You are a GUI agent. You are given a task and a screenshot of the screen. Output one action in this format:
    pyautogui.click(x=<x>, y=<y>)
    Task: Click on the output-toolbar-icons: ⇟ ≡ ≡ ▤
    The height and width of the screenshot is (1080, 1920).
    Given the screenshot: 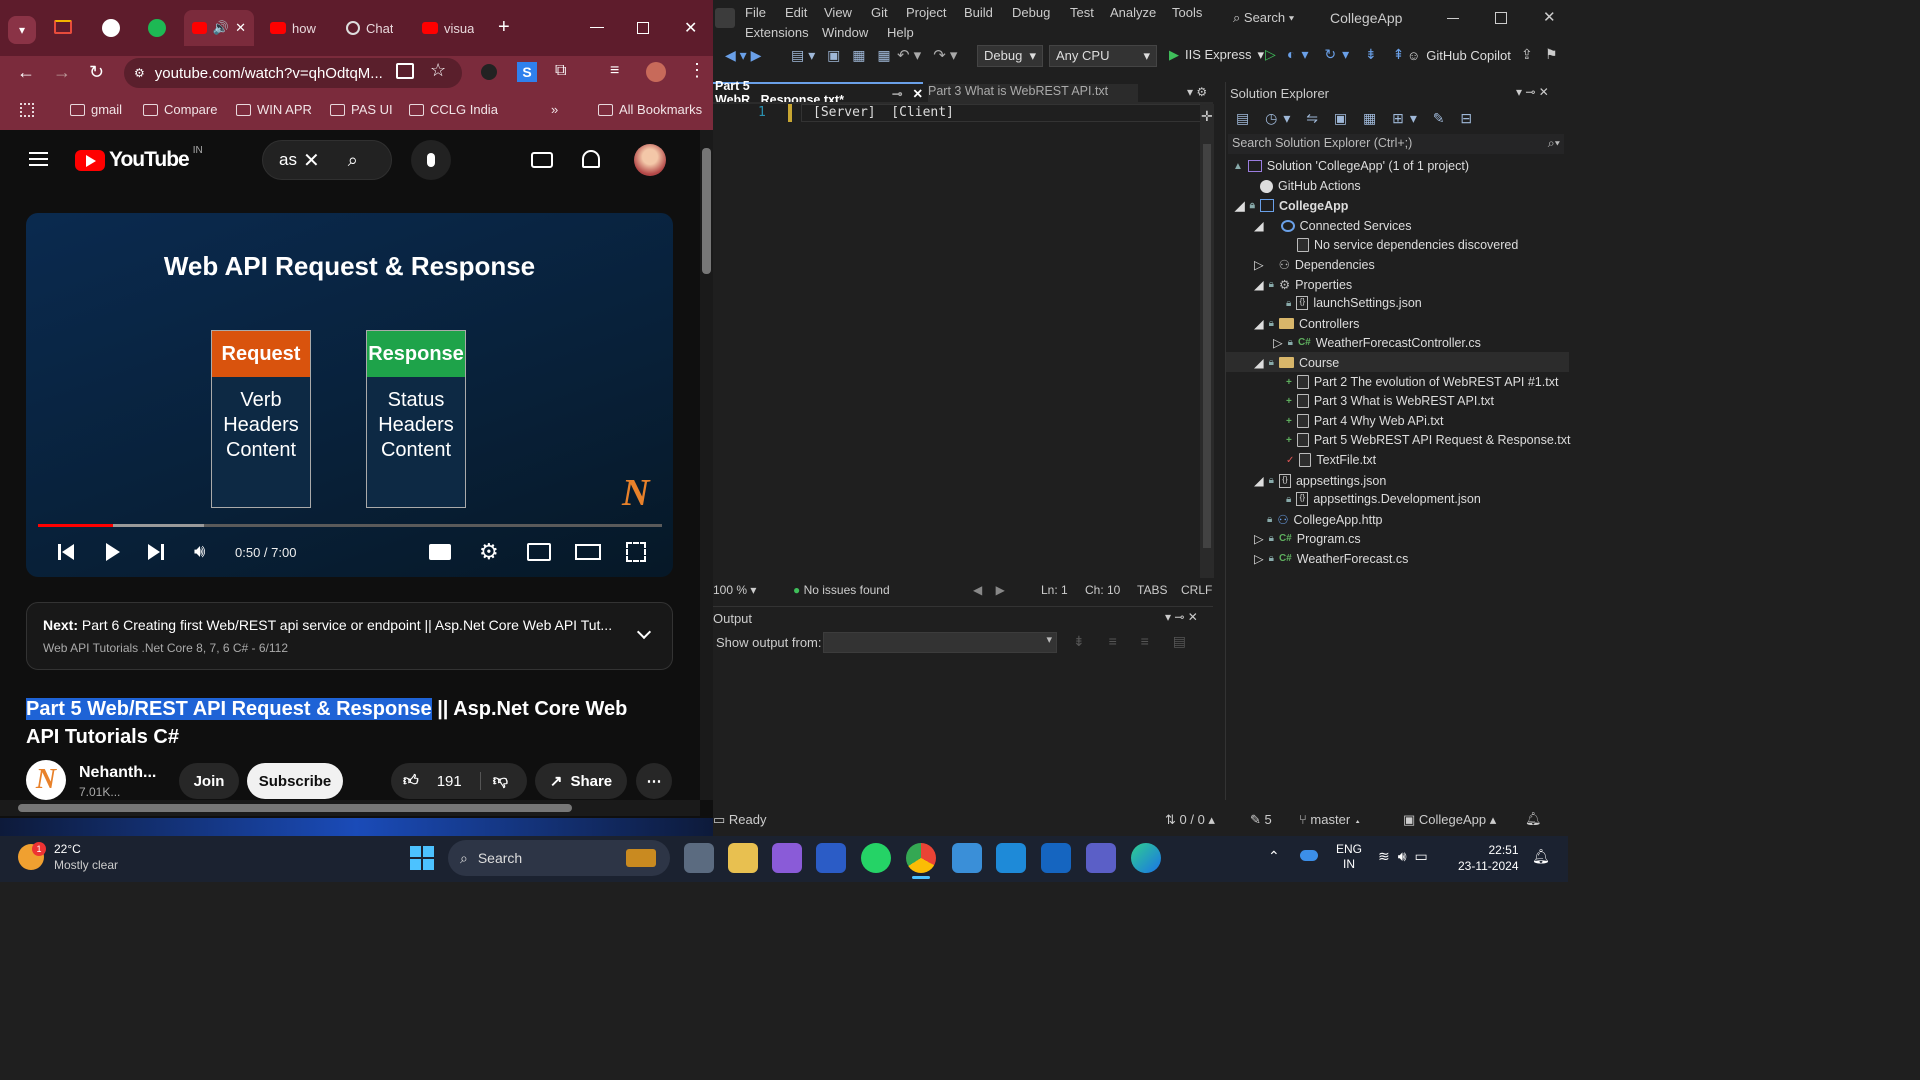 What is the action you would take?
    pyautogui.click(x=1134, y=641)
    